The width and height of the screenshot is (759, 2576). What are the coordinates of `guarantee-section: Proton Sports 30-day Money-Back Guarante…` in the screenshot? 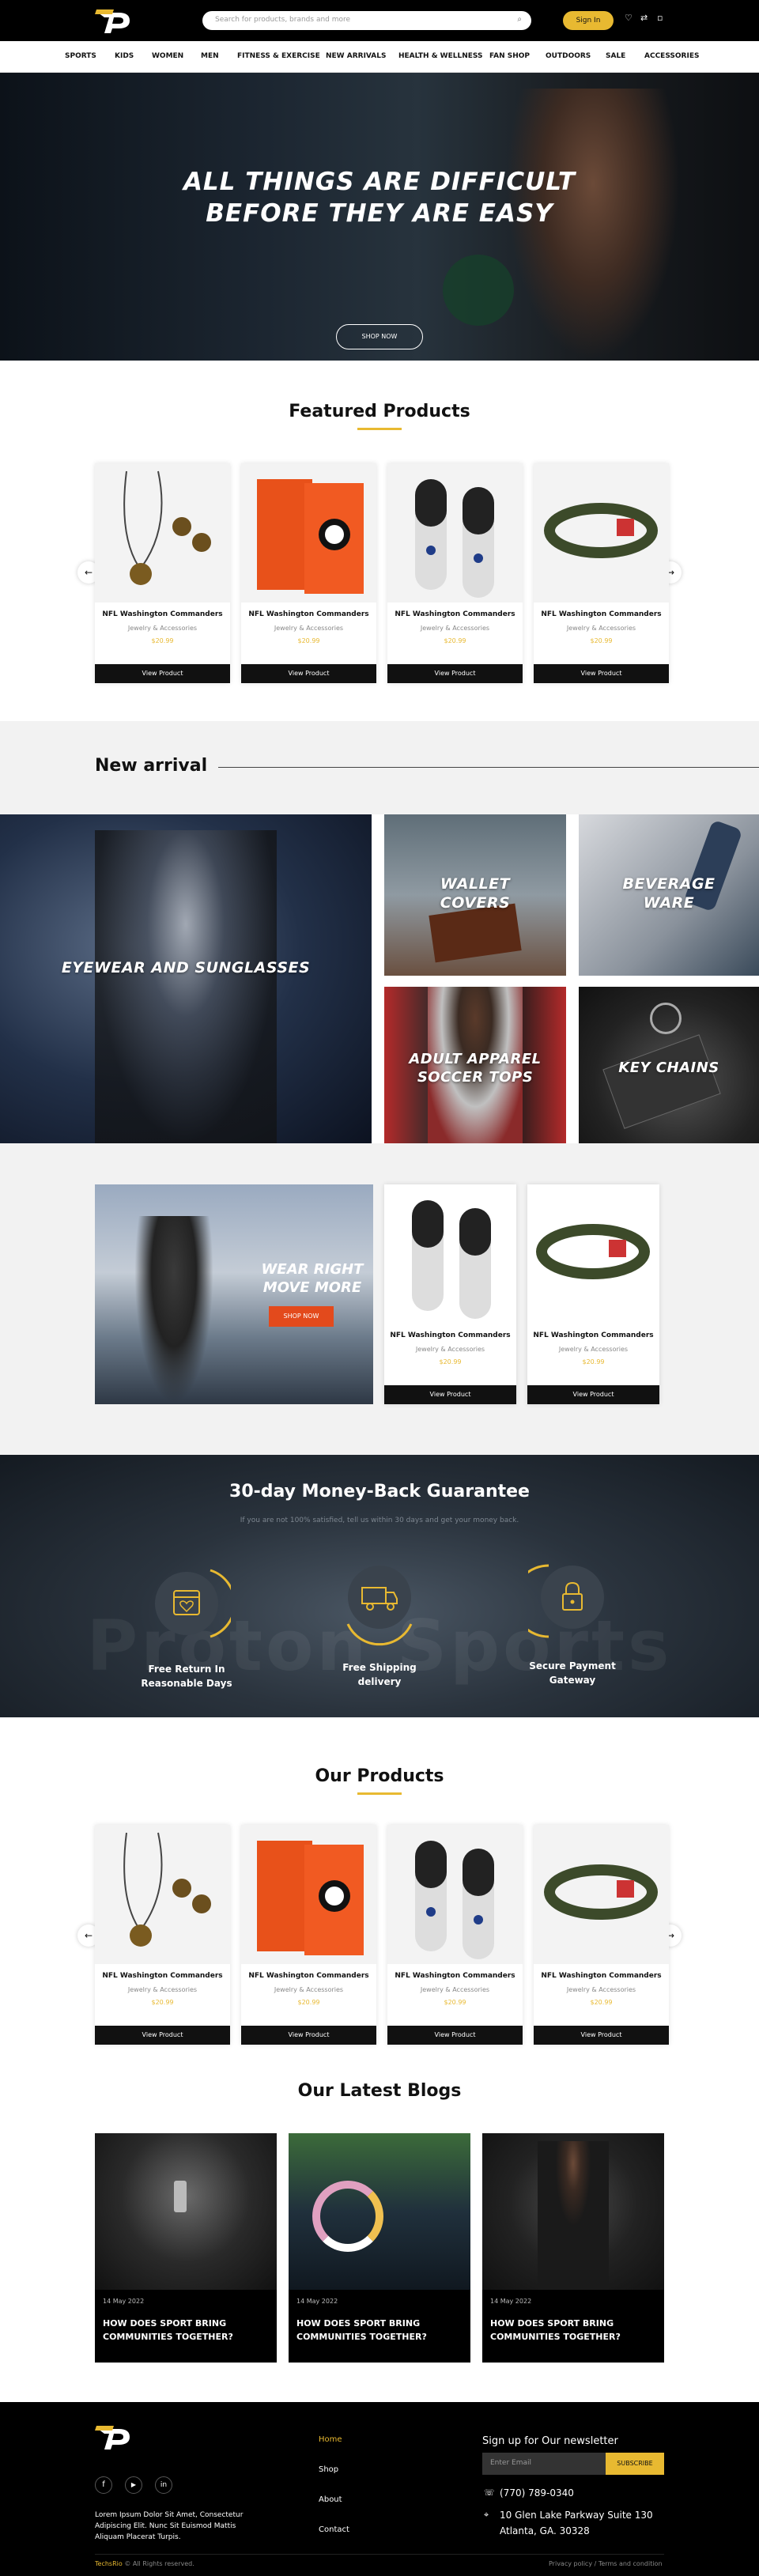 It's located at (379, 1586).